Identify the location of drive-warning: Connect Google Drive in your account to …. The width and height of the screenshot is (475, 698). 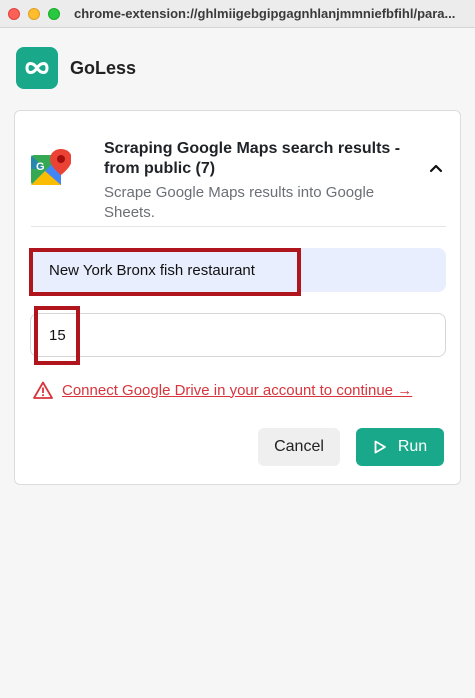
(222, 390).